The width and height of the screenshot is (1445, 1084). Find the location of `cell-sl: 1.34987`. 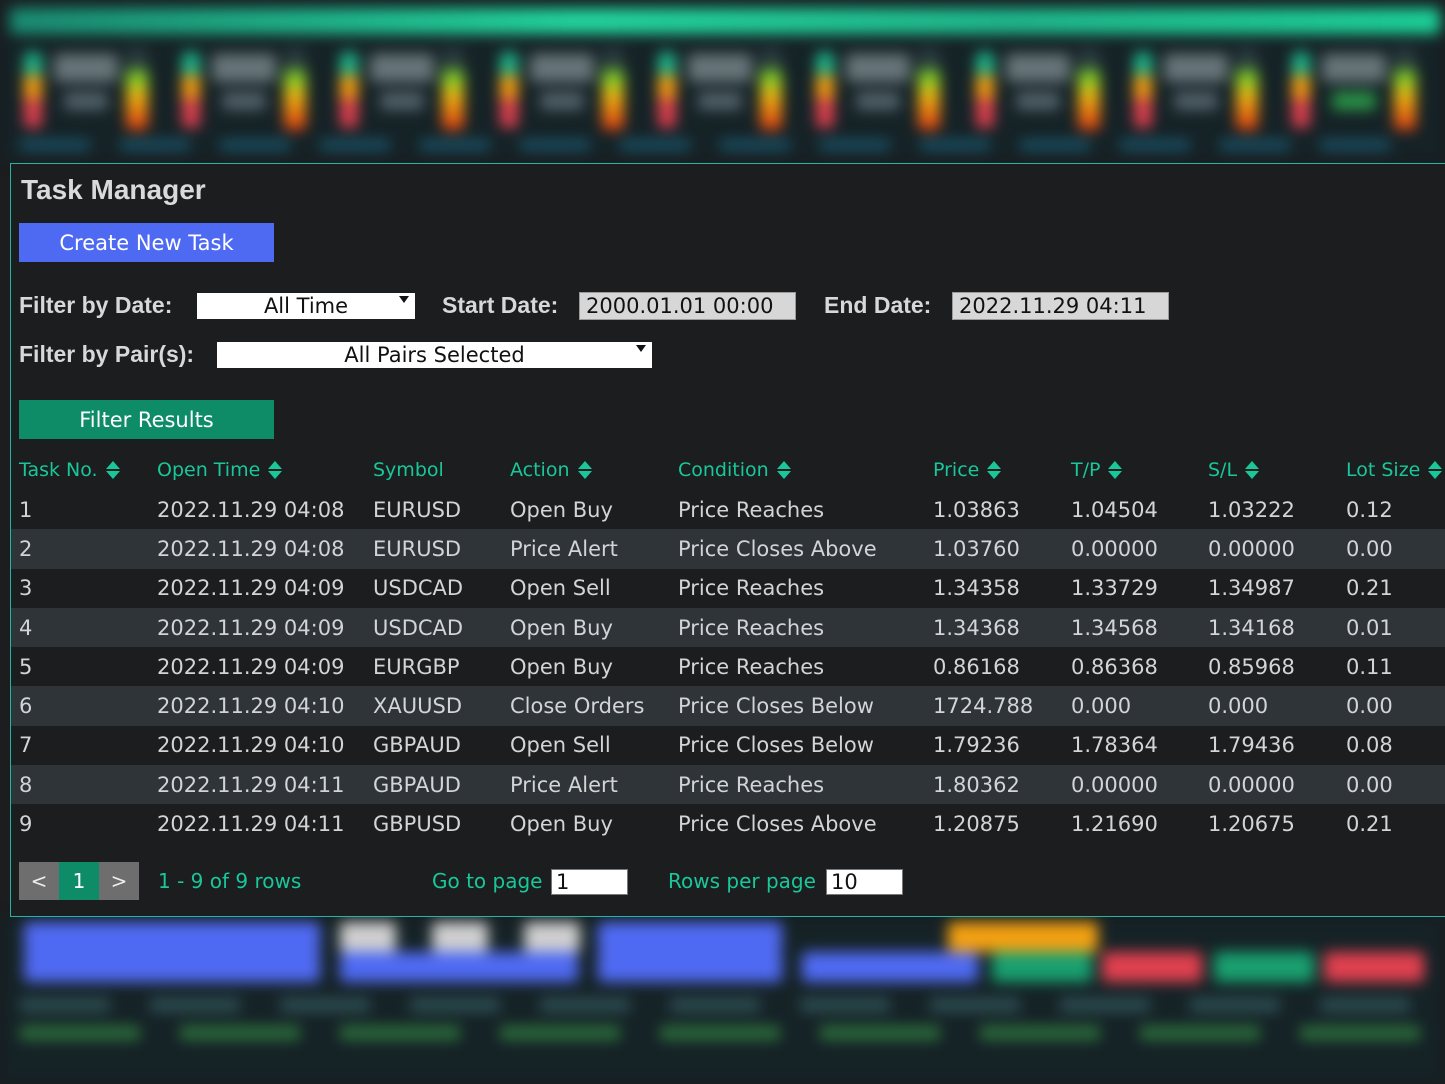

cell-sl: 1.34987 is located at coordinates (1251, 588).